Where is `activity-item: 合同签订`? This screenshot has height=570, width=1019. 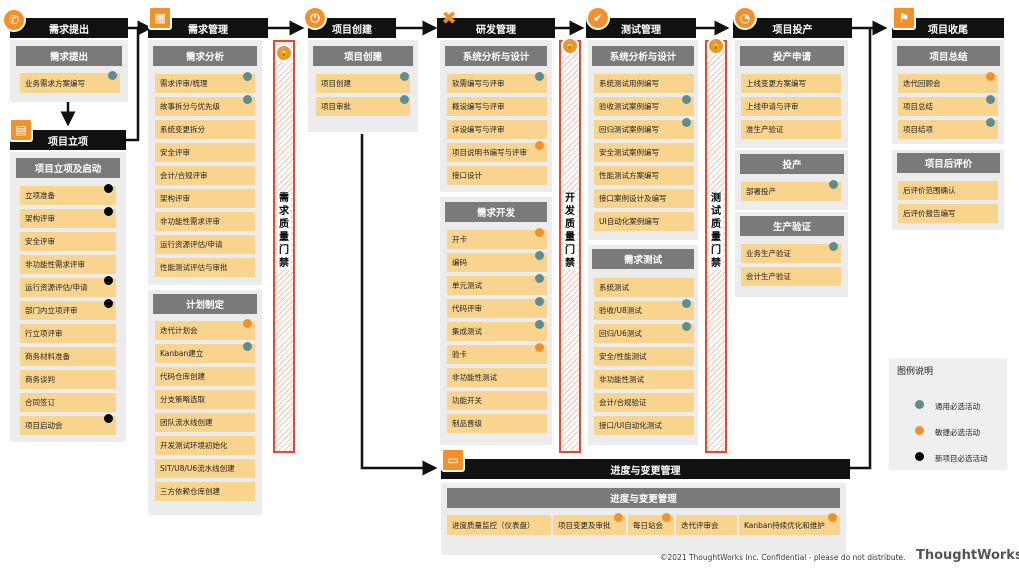
activity-item: 合同签订 is located at coordinates (68, 402).